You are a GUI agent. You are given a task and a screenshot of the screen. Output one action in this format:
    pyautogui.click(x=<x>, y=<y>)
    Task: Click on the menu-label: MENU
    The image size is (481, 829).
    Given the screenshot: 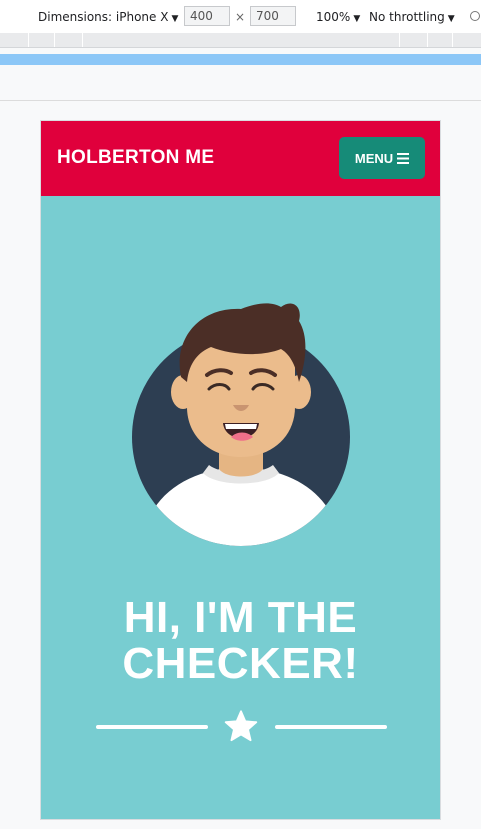 What is the action you would take?
    pyautogui.click(x=374, y=158)
    